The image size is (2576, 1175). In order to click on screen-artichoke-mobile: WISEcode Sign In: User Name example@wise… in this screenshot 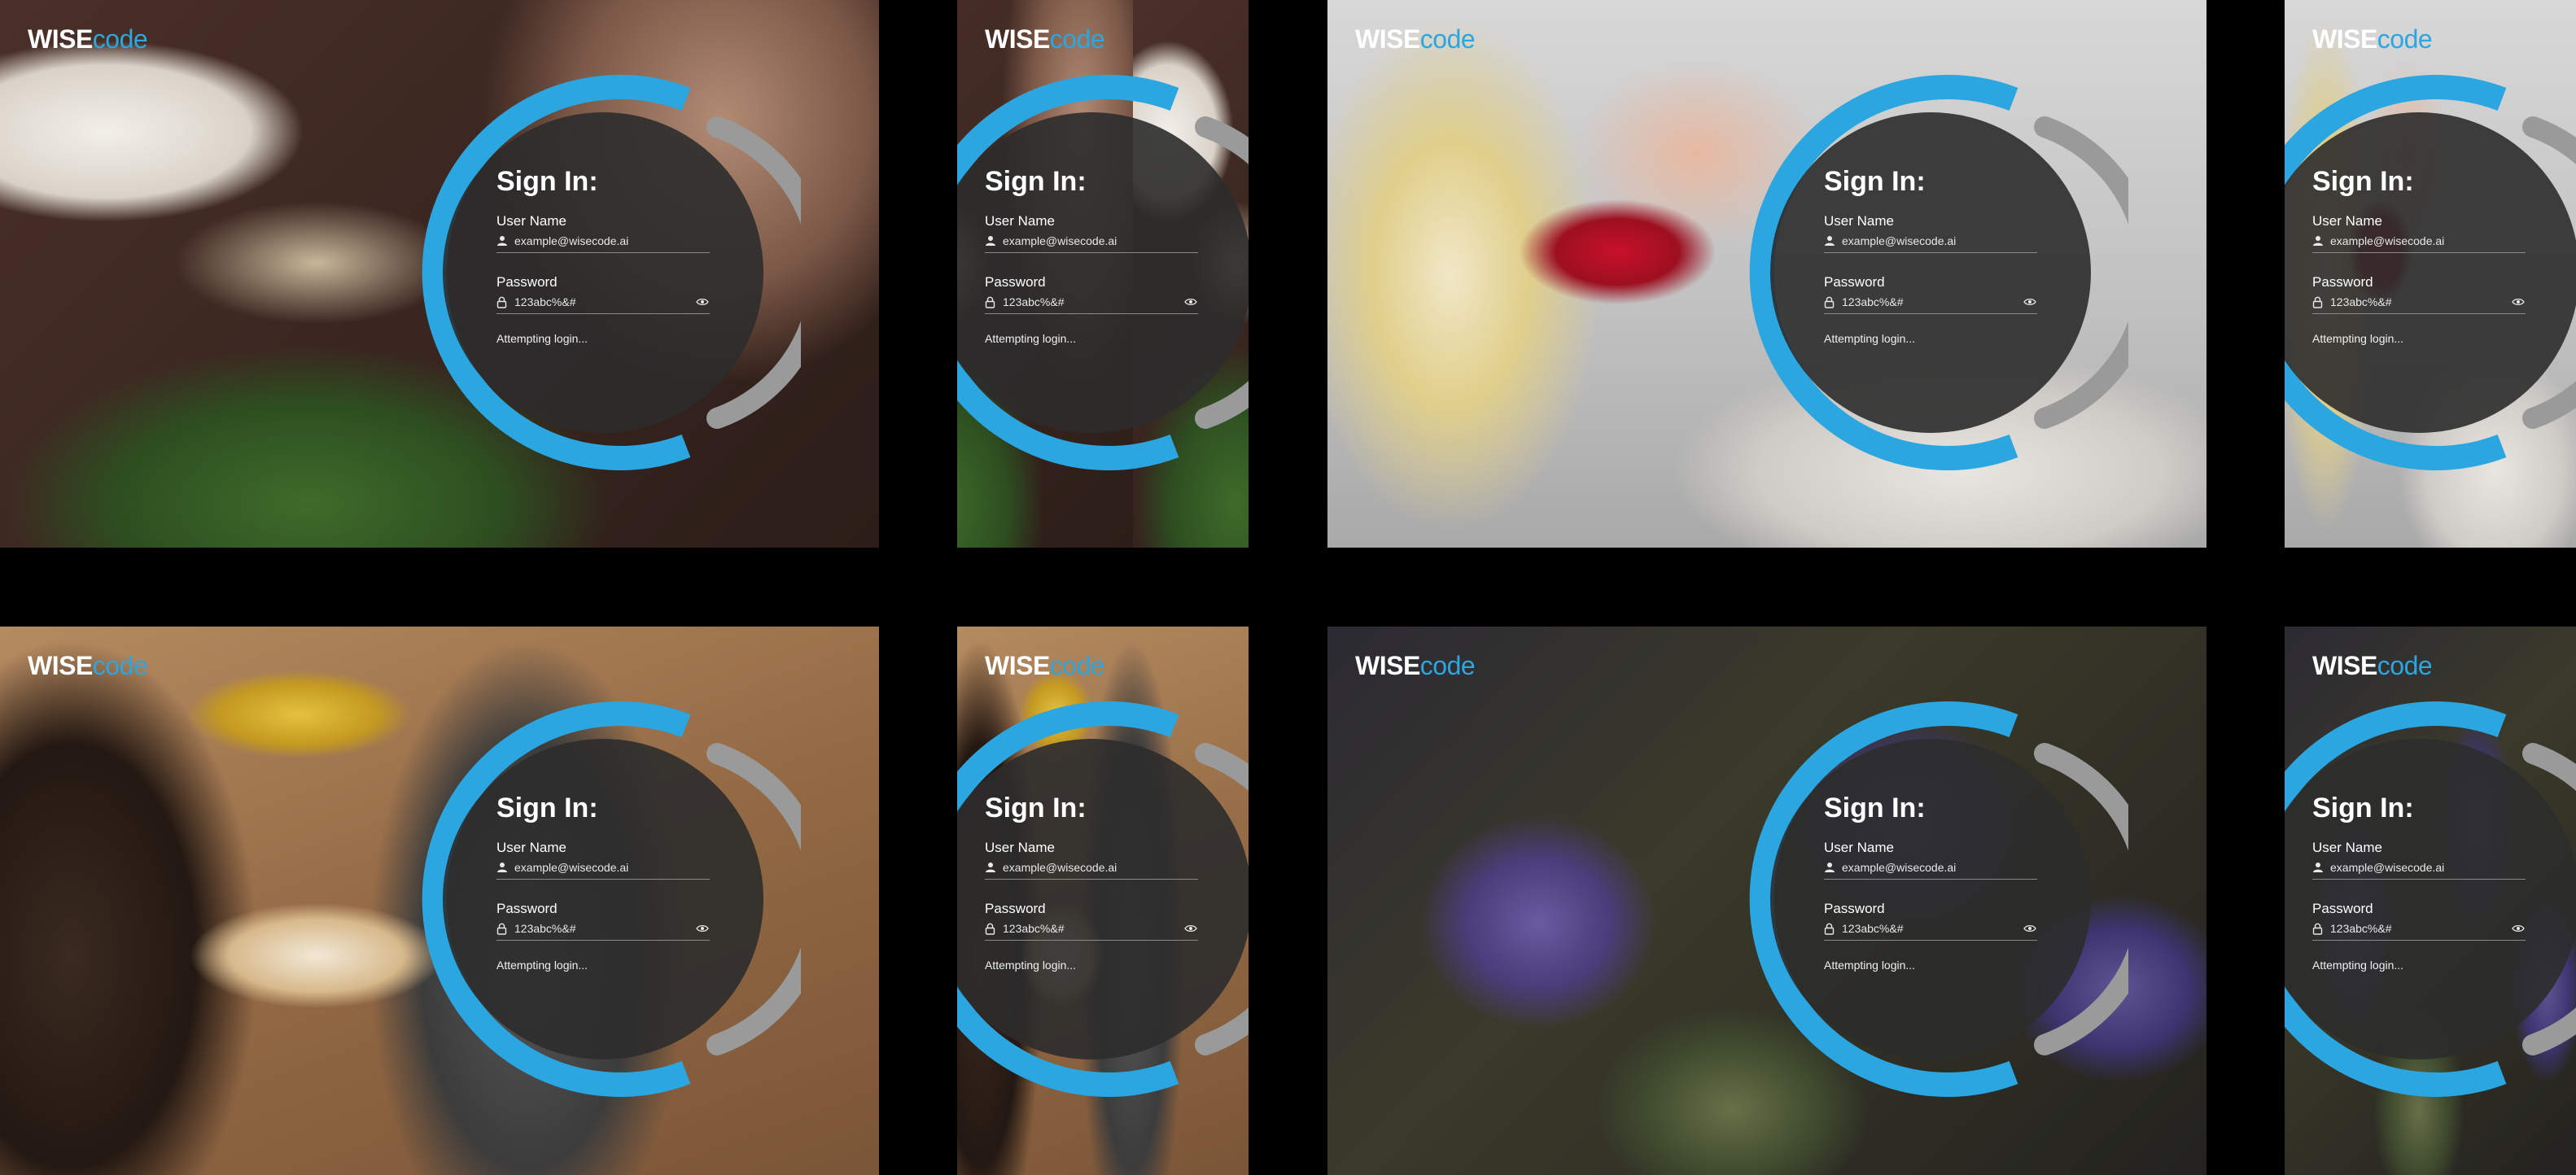, I will do `click(2430, 901)`.